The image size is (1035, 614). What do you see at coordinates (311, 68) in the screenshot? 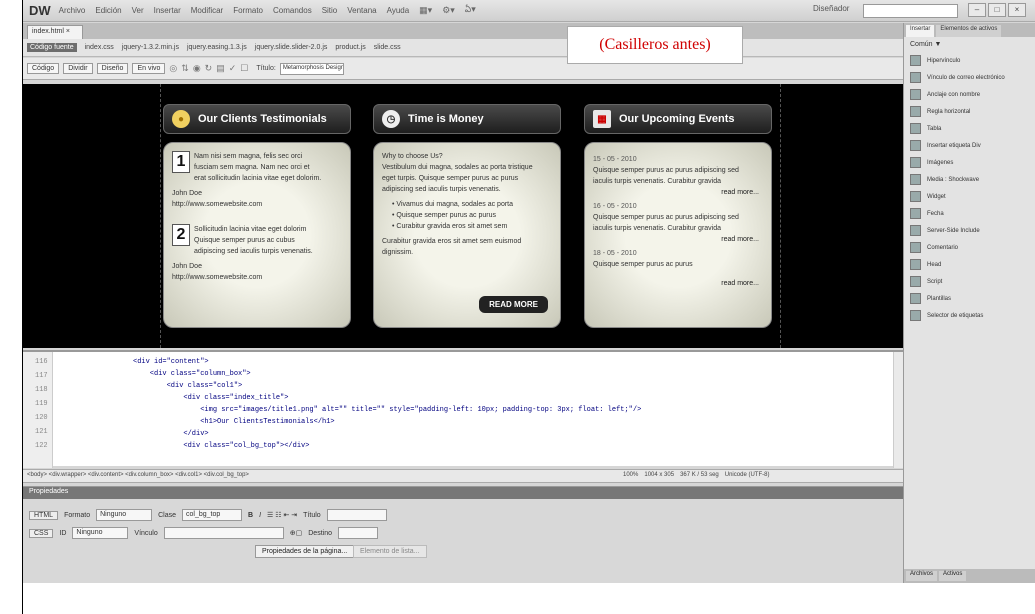
I see `title-input: Metamorphosis Design | Free Cs` at bounding box center [311, 68].